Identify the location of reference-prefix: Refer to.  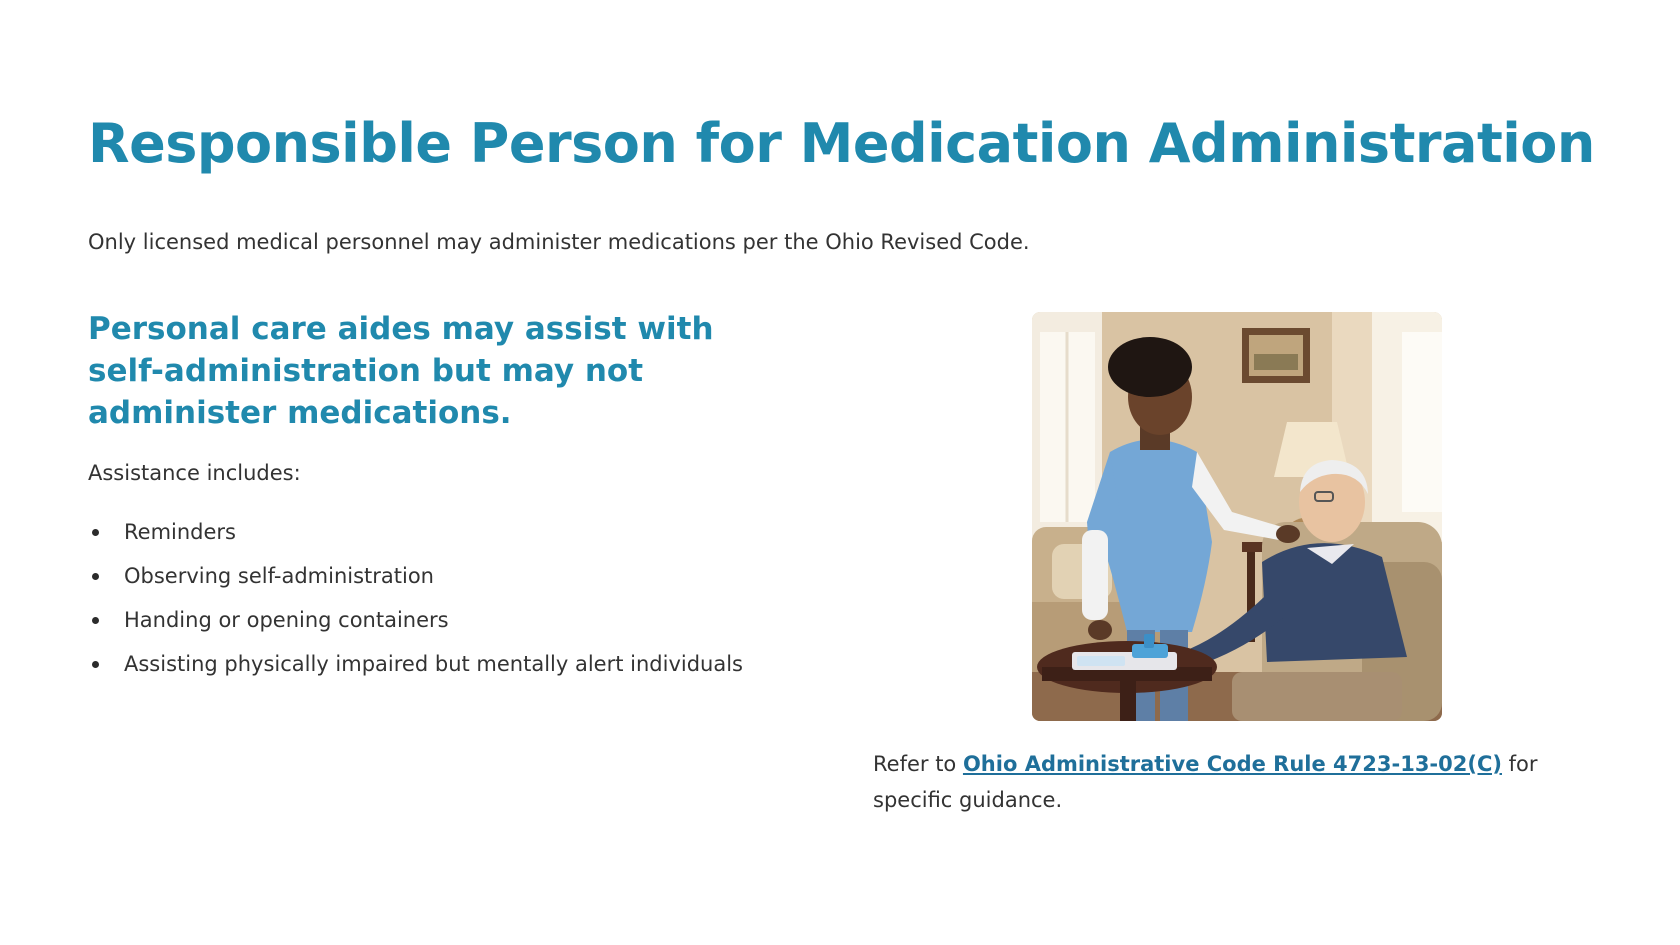
(918, 764).